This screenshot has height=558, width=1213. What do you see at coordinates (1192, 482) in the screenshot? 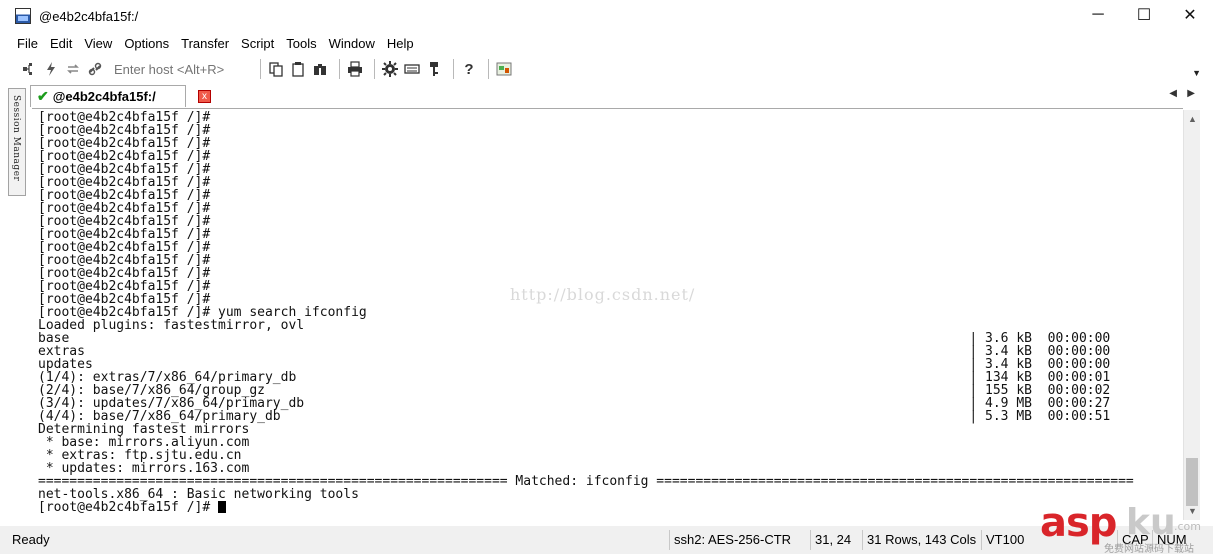
I see `scrollbar-thumb` at bounding box center [1192, 482].